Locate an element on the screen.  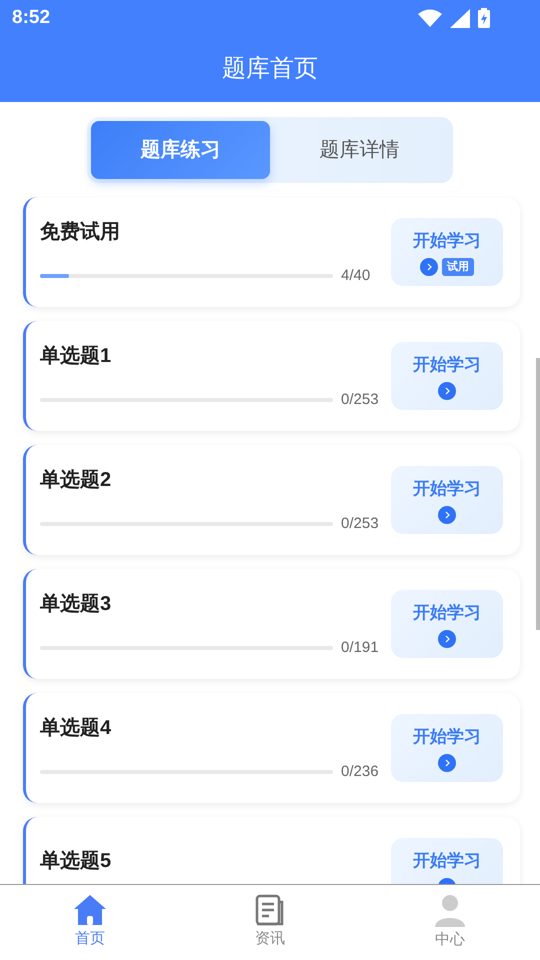
page-title: 题库首页 is located at coordinates (270, 69).